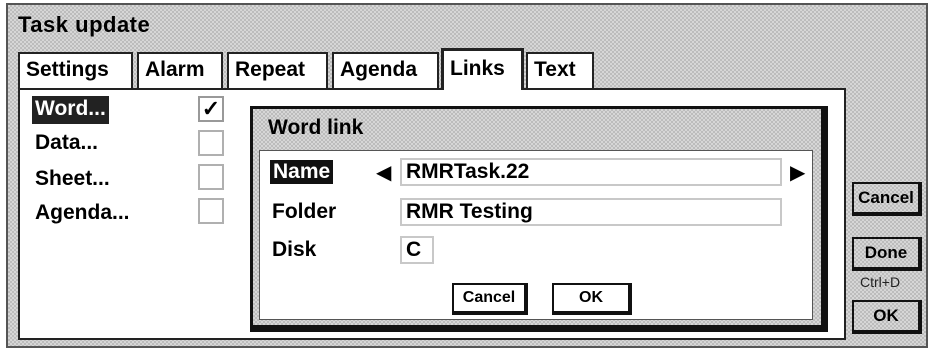 The image size is (932, 352). I want to click on tab-alarm: Alarm, so click(180, 70).